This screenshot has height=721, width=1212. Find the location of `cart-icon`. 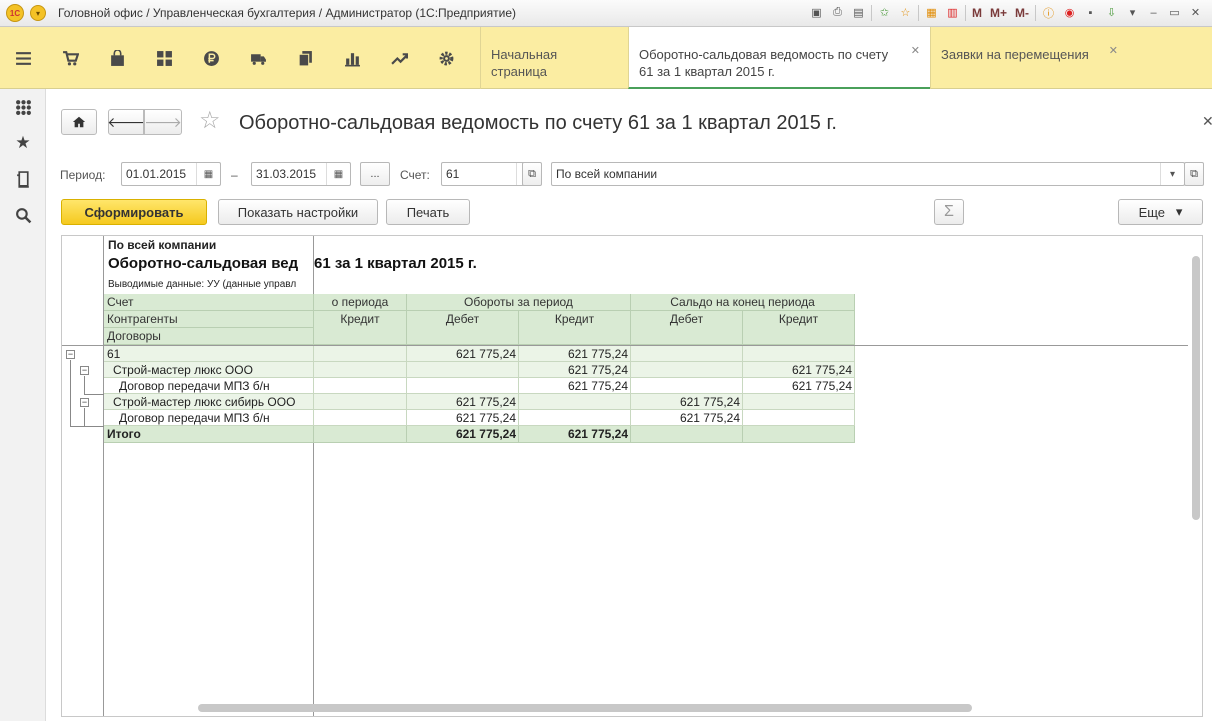

cart-icon is located at coordinates (70, 58).